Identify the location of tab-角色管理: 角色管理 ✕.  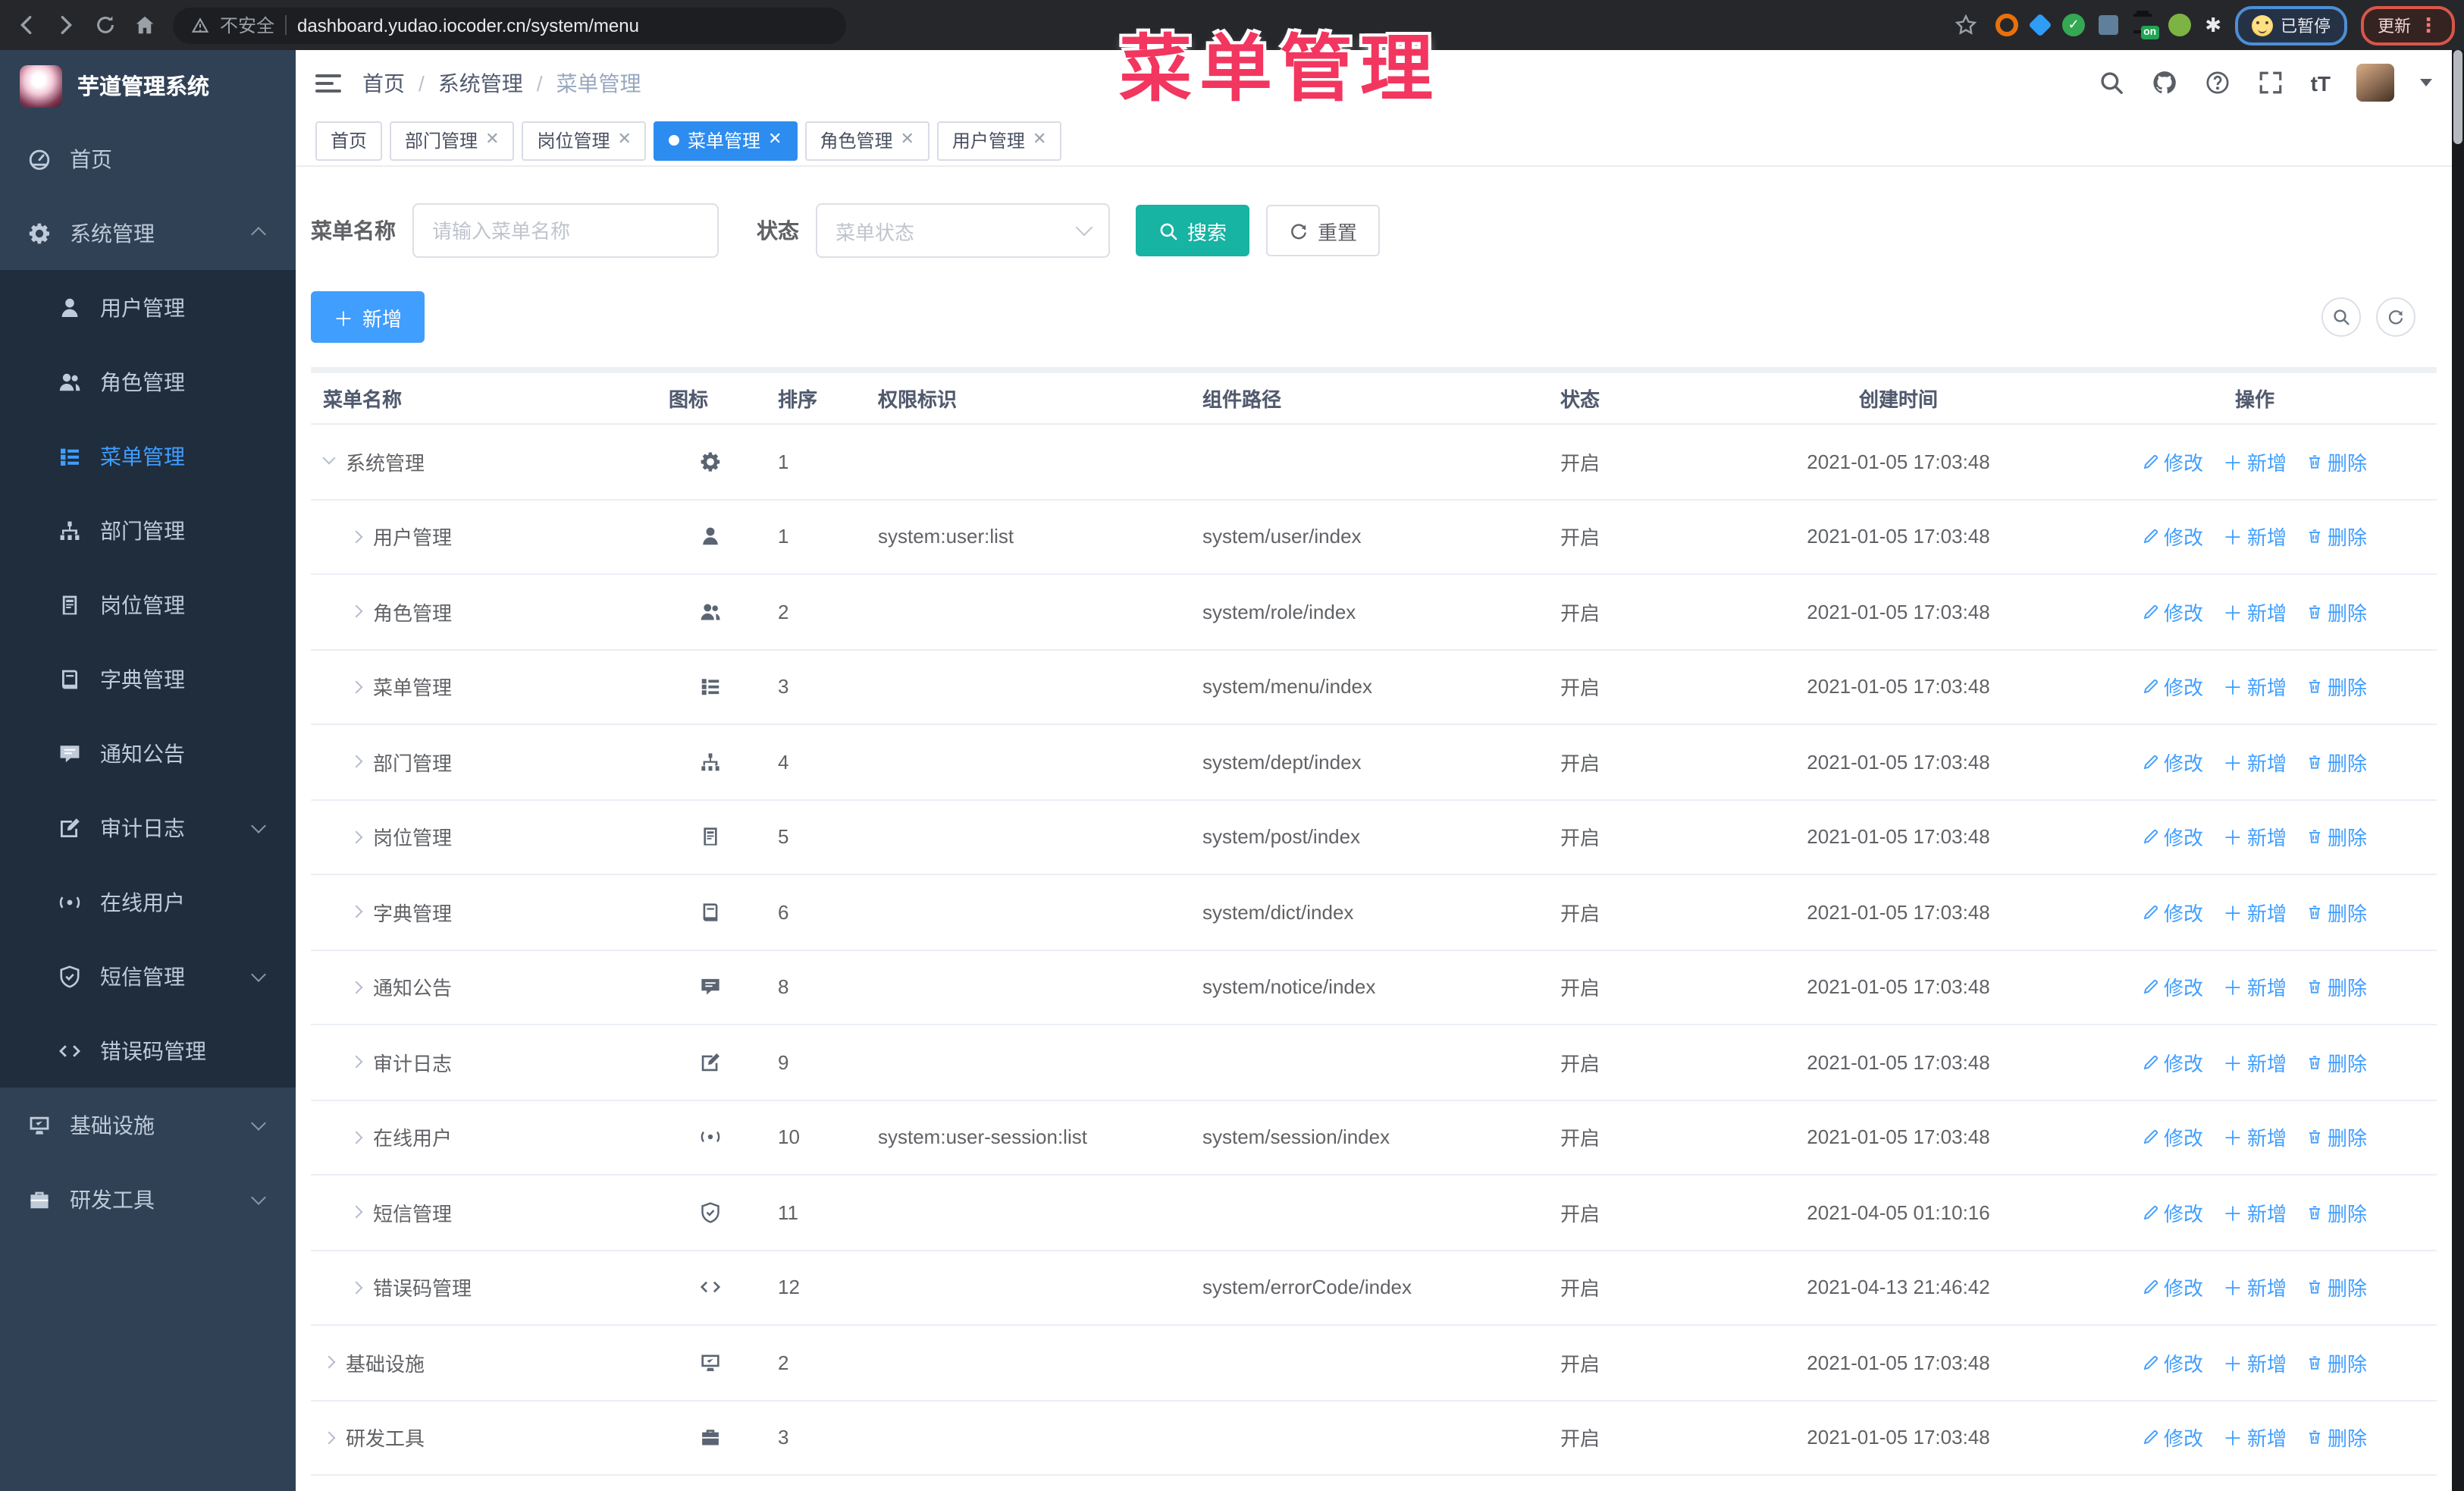
(867, 140).